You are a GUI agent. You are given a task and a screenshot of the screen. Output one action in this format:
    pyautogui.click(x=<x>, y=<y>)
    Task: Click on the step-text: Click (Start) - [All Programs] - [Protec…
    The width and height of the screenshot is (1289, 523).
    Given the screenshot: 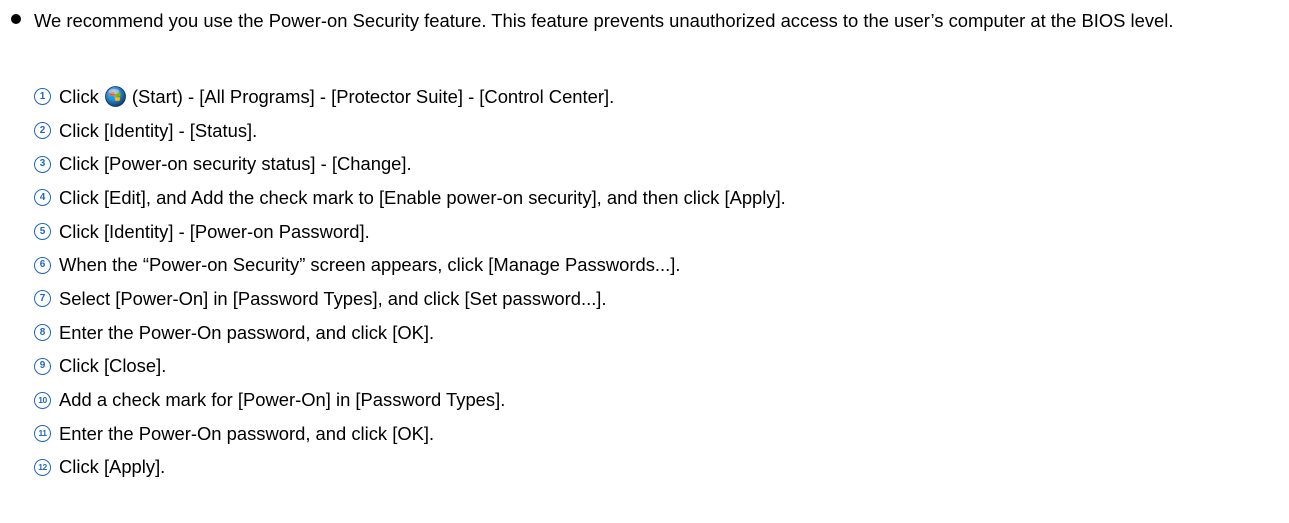 What is the action you would take?
    pyautogui.click(x=336, y=97)
    